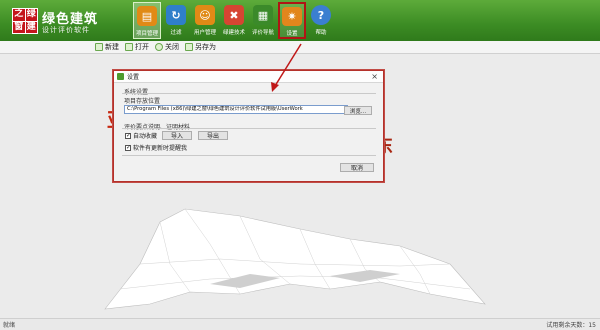 The width and height of the screenshot is (600, 330). I want to click on trial-days-text: 试用剩余天数：15, so click(571, 325).